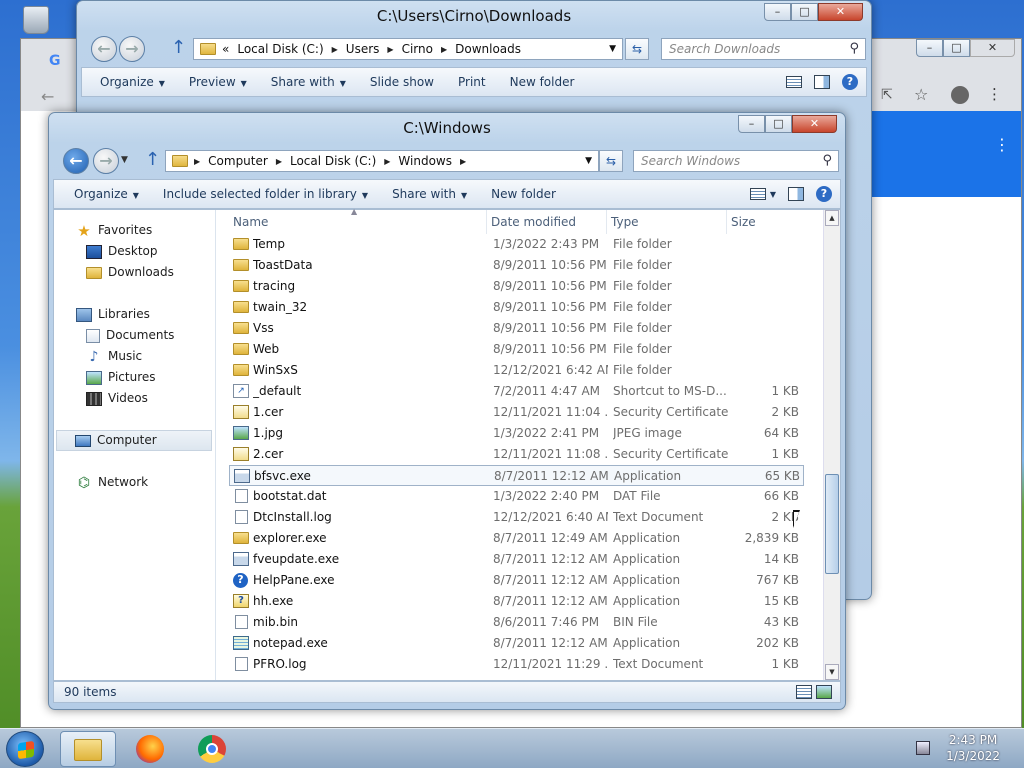  What do you see at coordinates (667, 222) in the screenshot?
I see `column-header-type: Type` at bounding box center [667, 222].